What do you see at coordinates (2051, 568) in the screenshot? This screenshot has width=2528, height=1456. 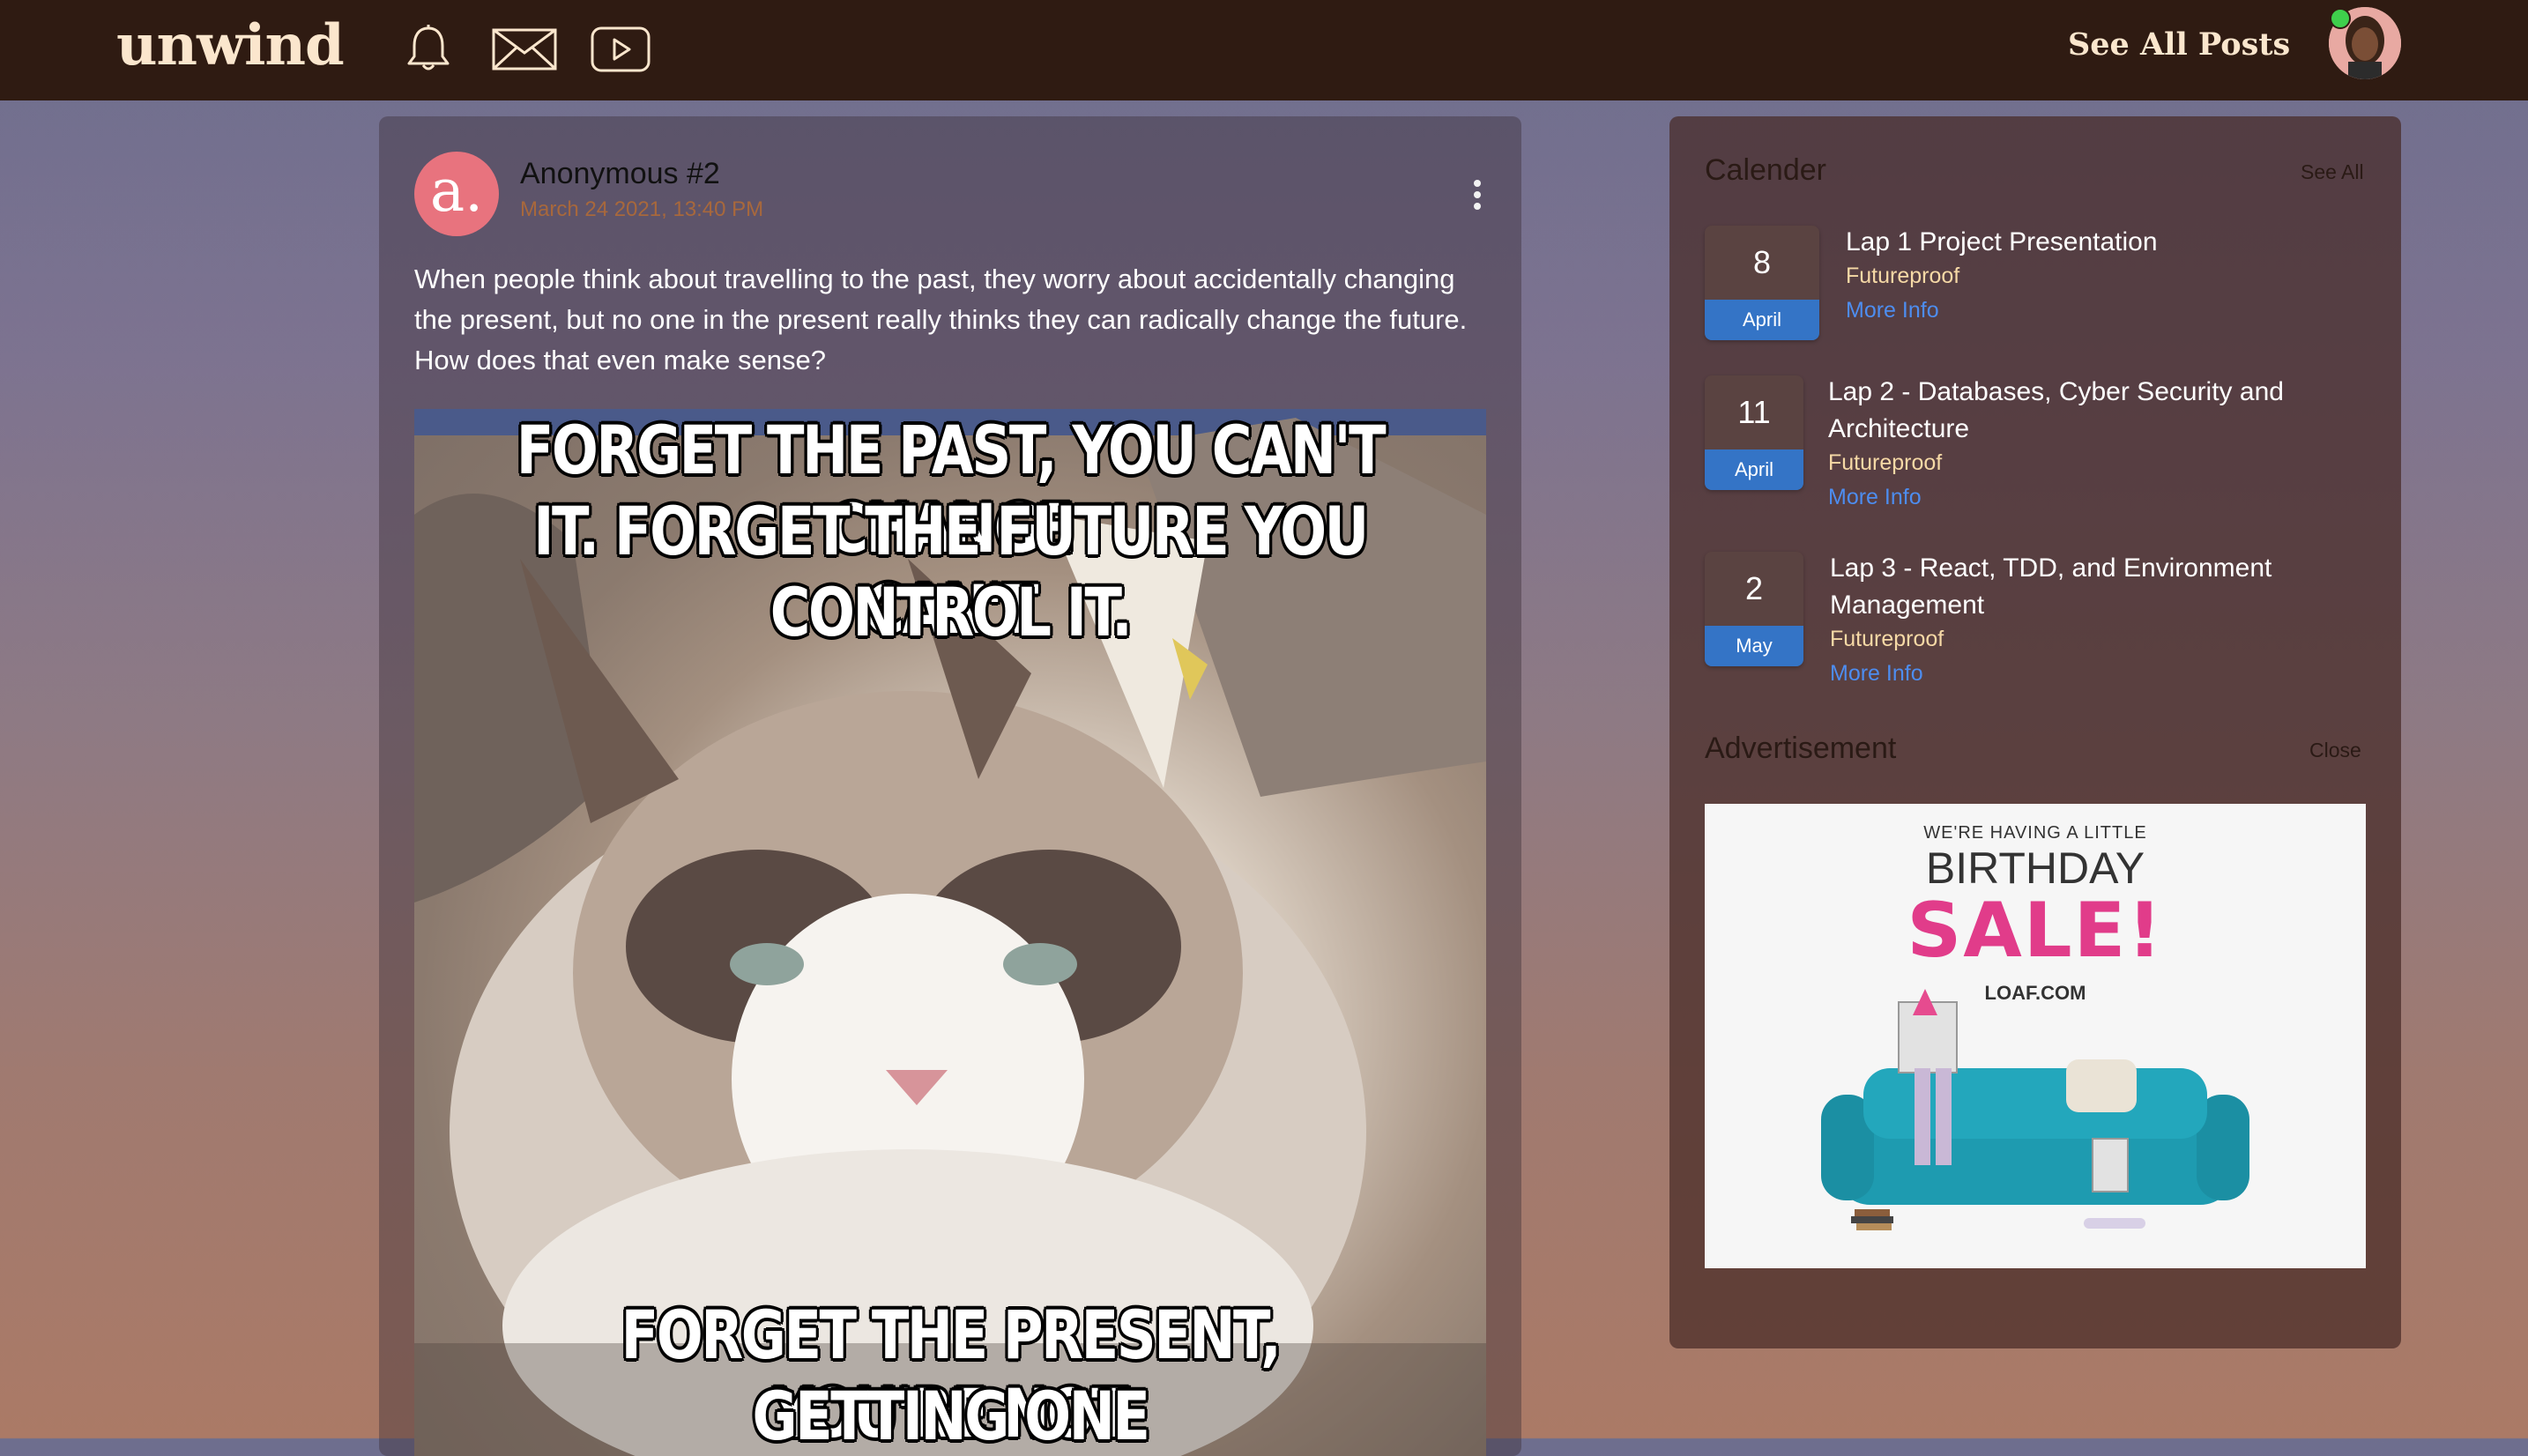 I see `event-title: Lap 3 - React, TDD, and Environment` at bounding box center [2051, 568].